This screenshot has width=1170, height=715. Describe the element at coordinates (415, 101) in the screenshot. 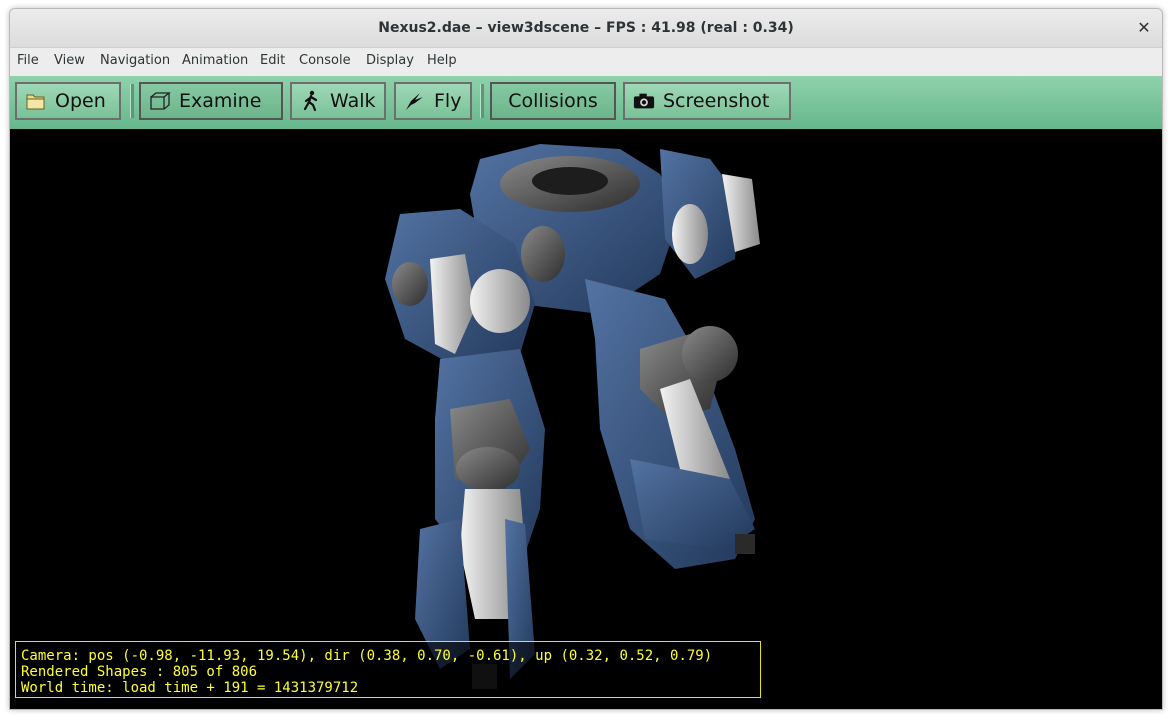

I see `bird-icon` at that location.